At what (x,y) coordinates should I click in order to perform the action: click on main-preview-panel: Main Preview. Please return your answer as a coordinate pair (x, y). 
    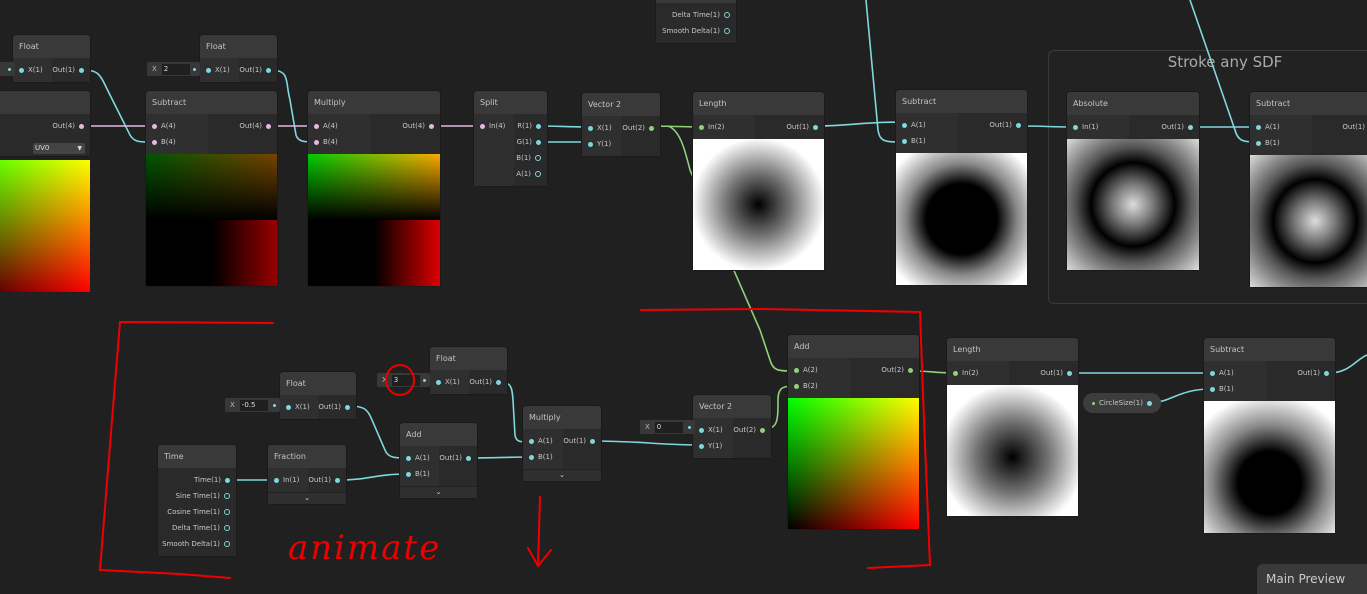
    Looking at the image, I should click on (1312, 579).